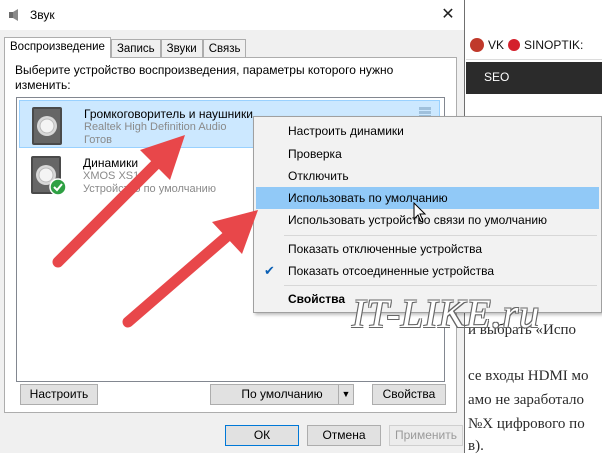  I want to click on bookmark-vk: VK, so click(496, 45).